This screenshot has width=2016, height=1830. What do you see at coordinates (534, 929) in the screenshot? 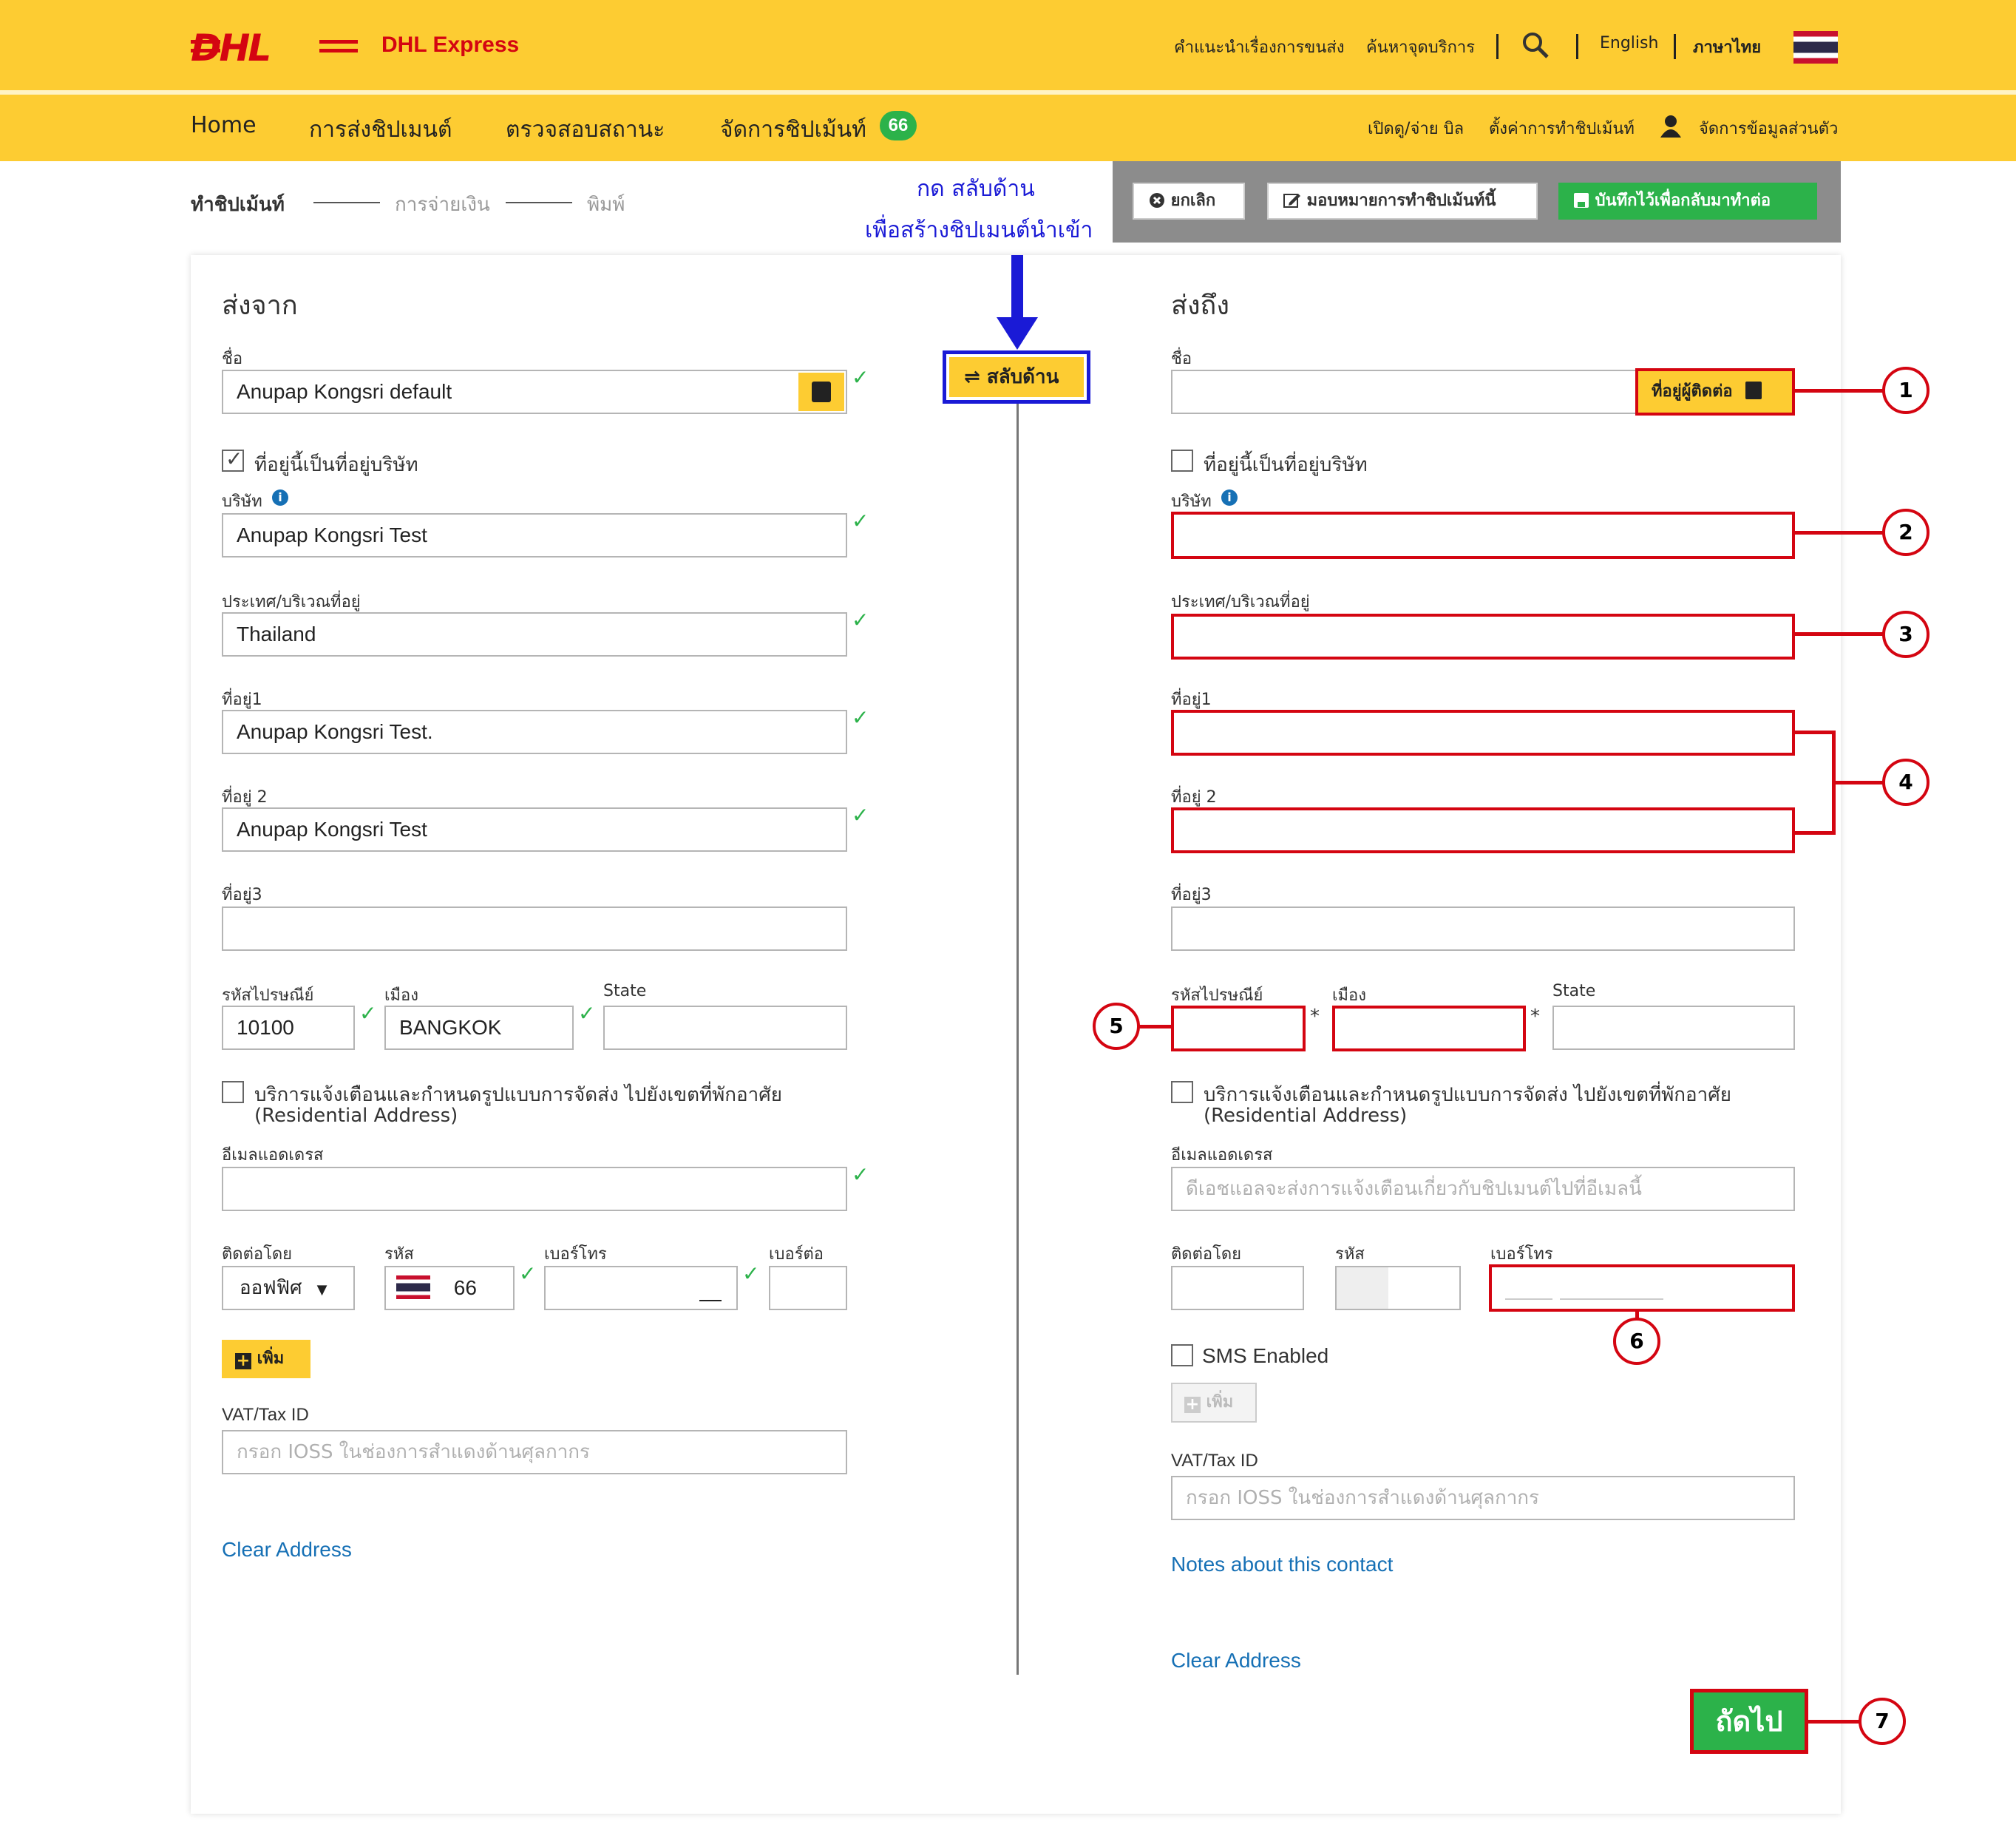
I see `from-address3-input` at bounding box center [534, 929].